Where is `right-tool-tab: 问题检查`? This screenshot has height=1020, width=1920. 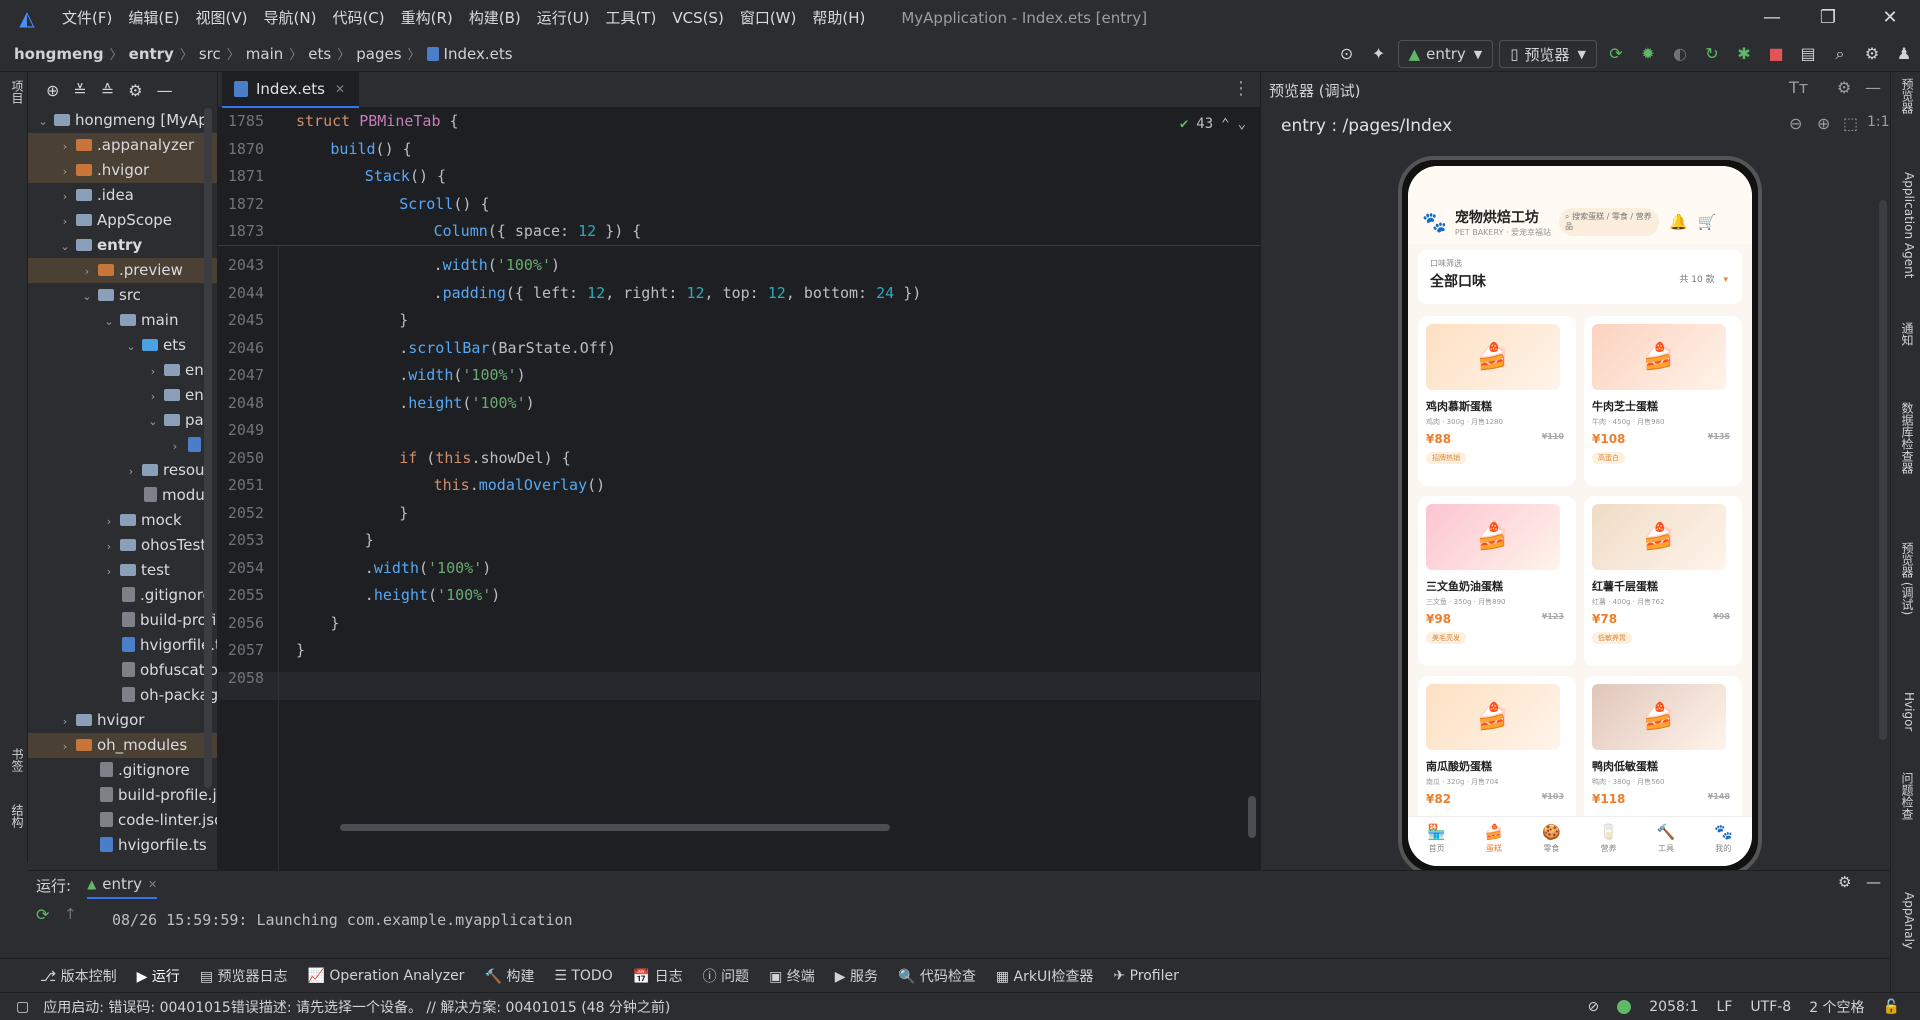
right-tool-tab: 问题检查 is located at coordinates (1906, 796).